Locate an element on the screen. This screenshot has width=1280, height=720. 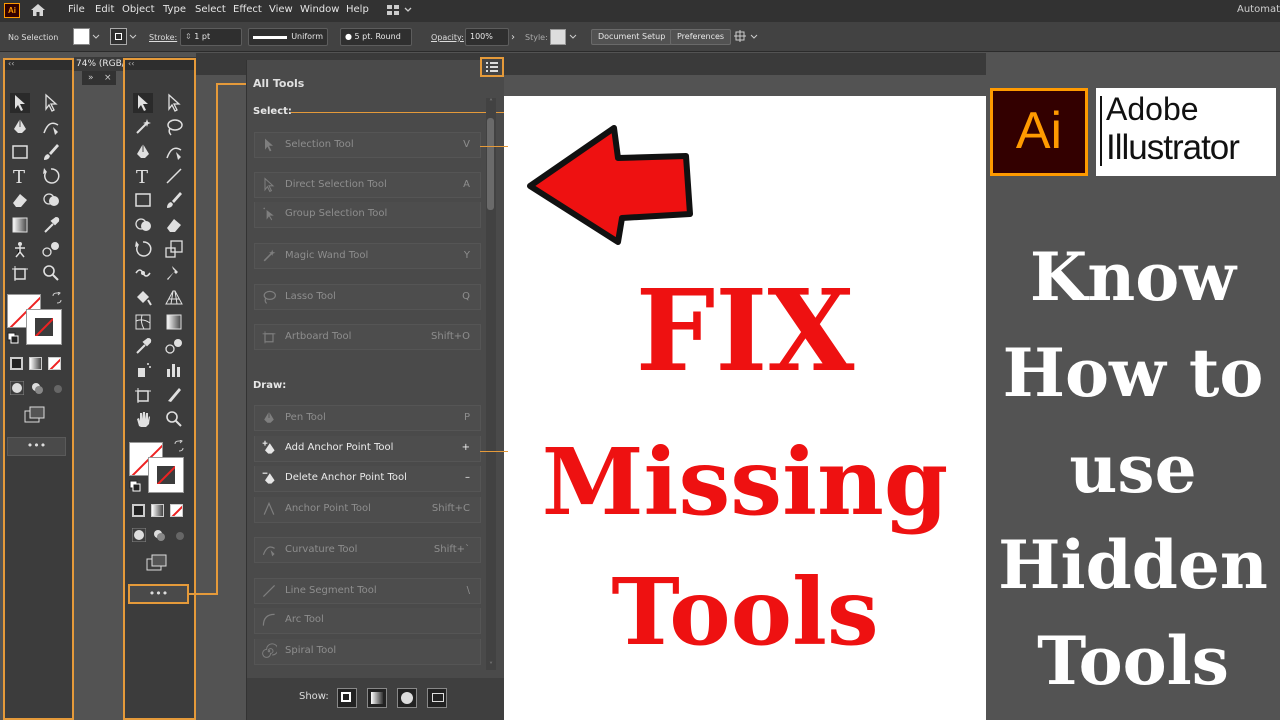
tool-row-group-selection-tool: Group Selection Tool is located at coordinates (367, 215).